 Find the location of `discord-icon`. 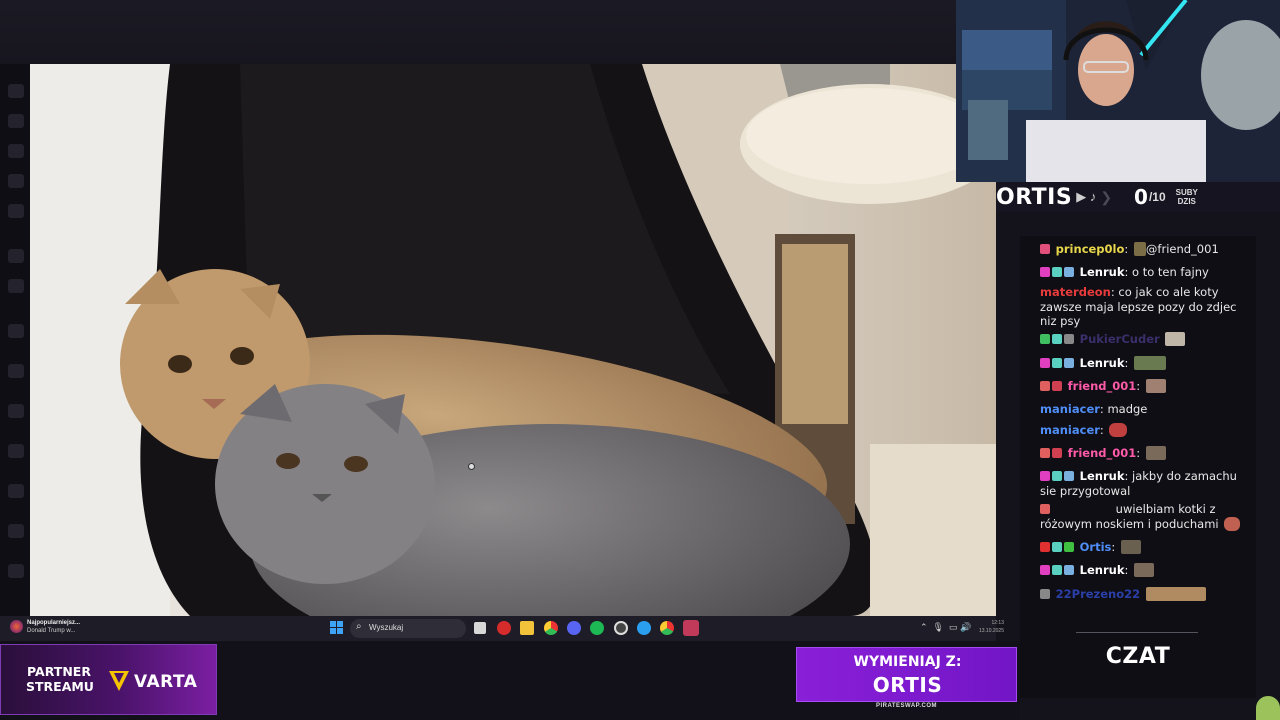

discord-icon is located at coordinates (574, 628).